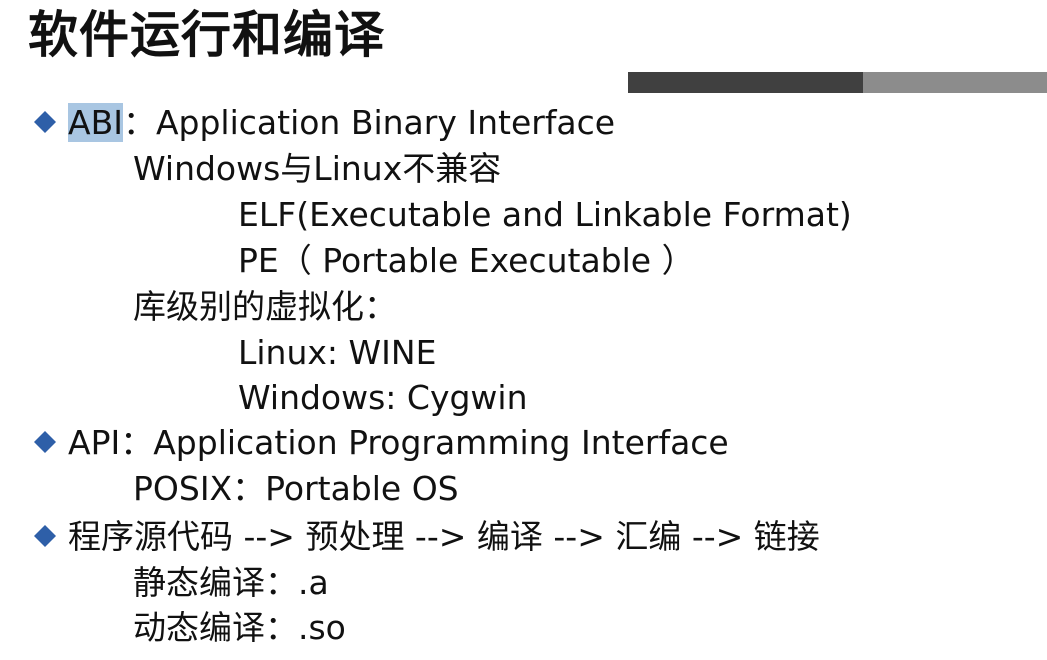  I want to click on abi-sub-1-2: PE（ Portable Executable ）, so click(466, 260).